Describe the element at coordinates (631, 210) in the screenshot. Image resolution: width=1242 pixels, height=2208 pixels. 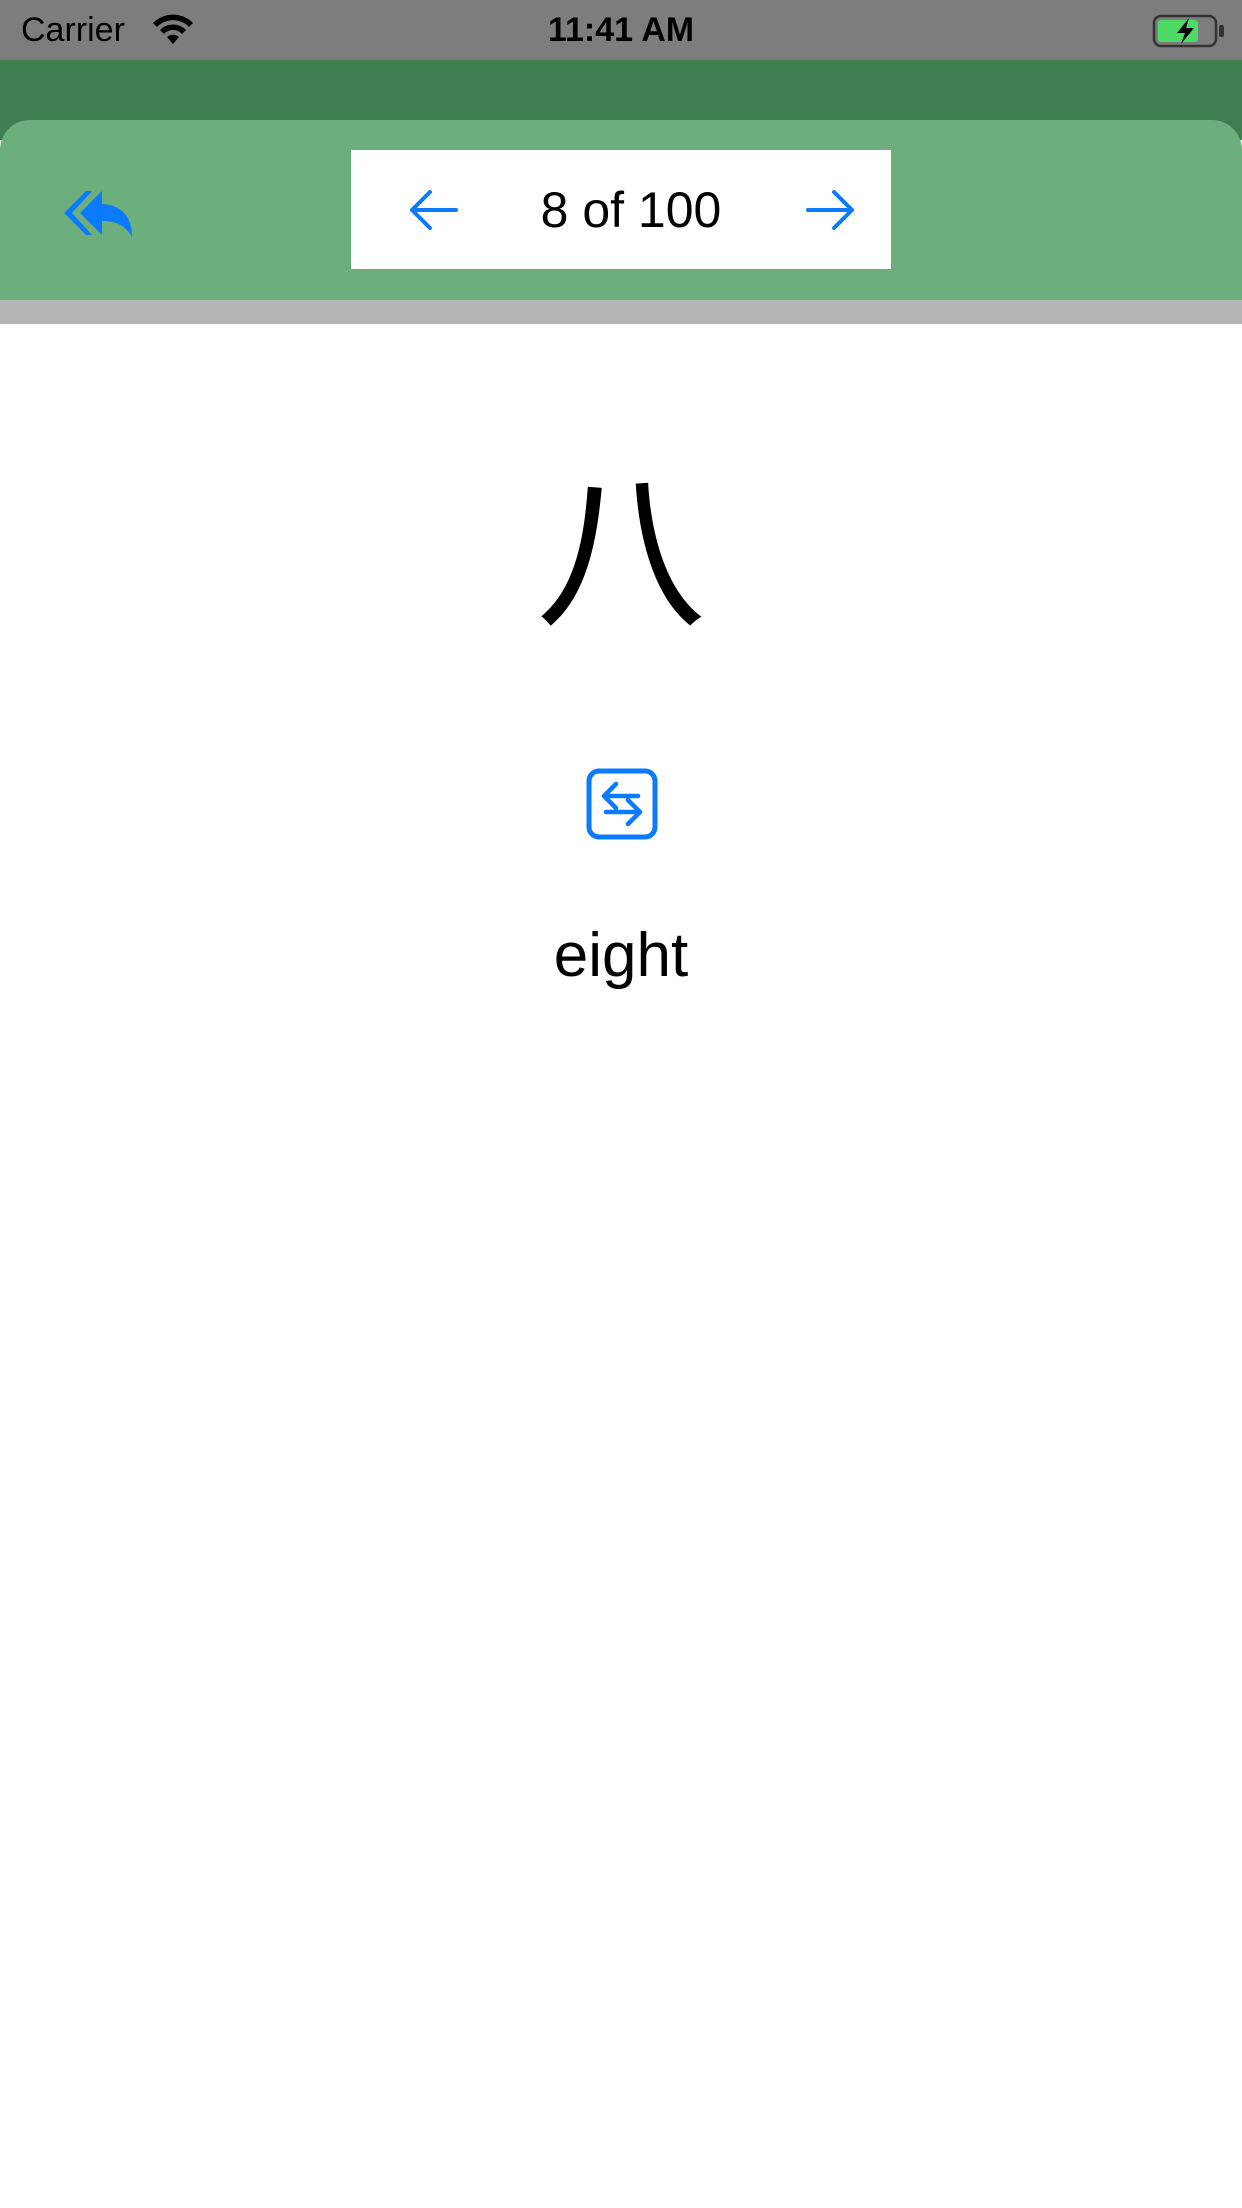
I see `pager-label: 8 of 100` at that location.